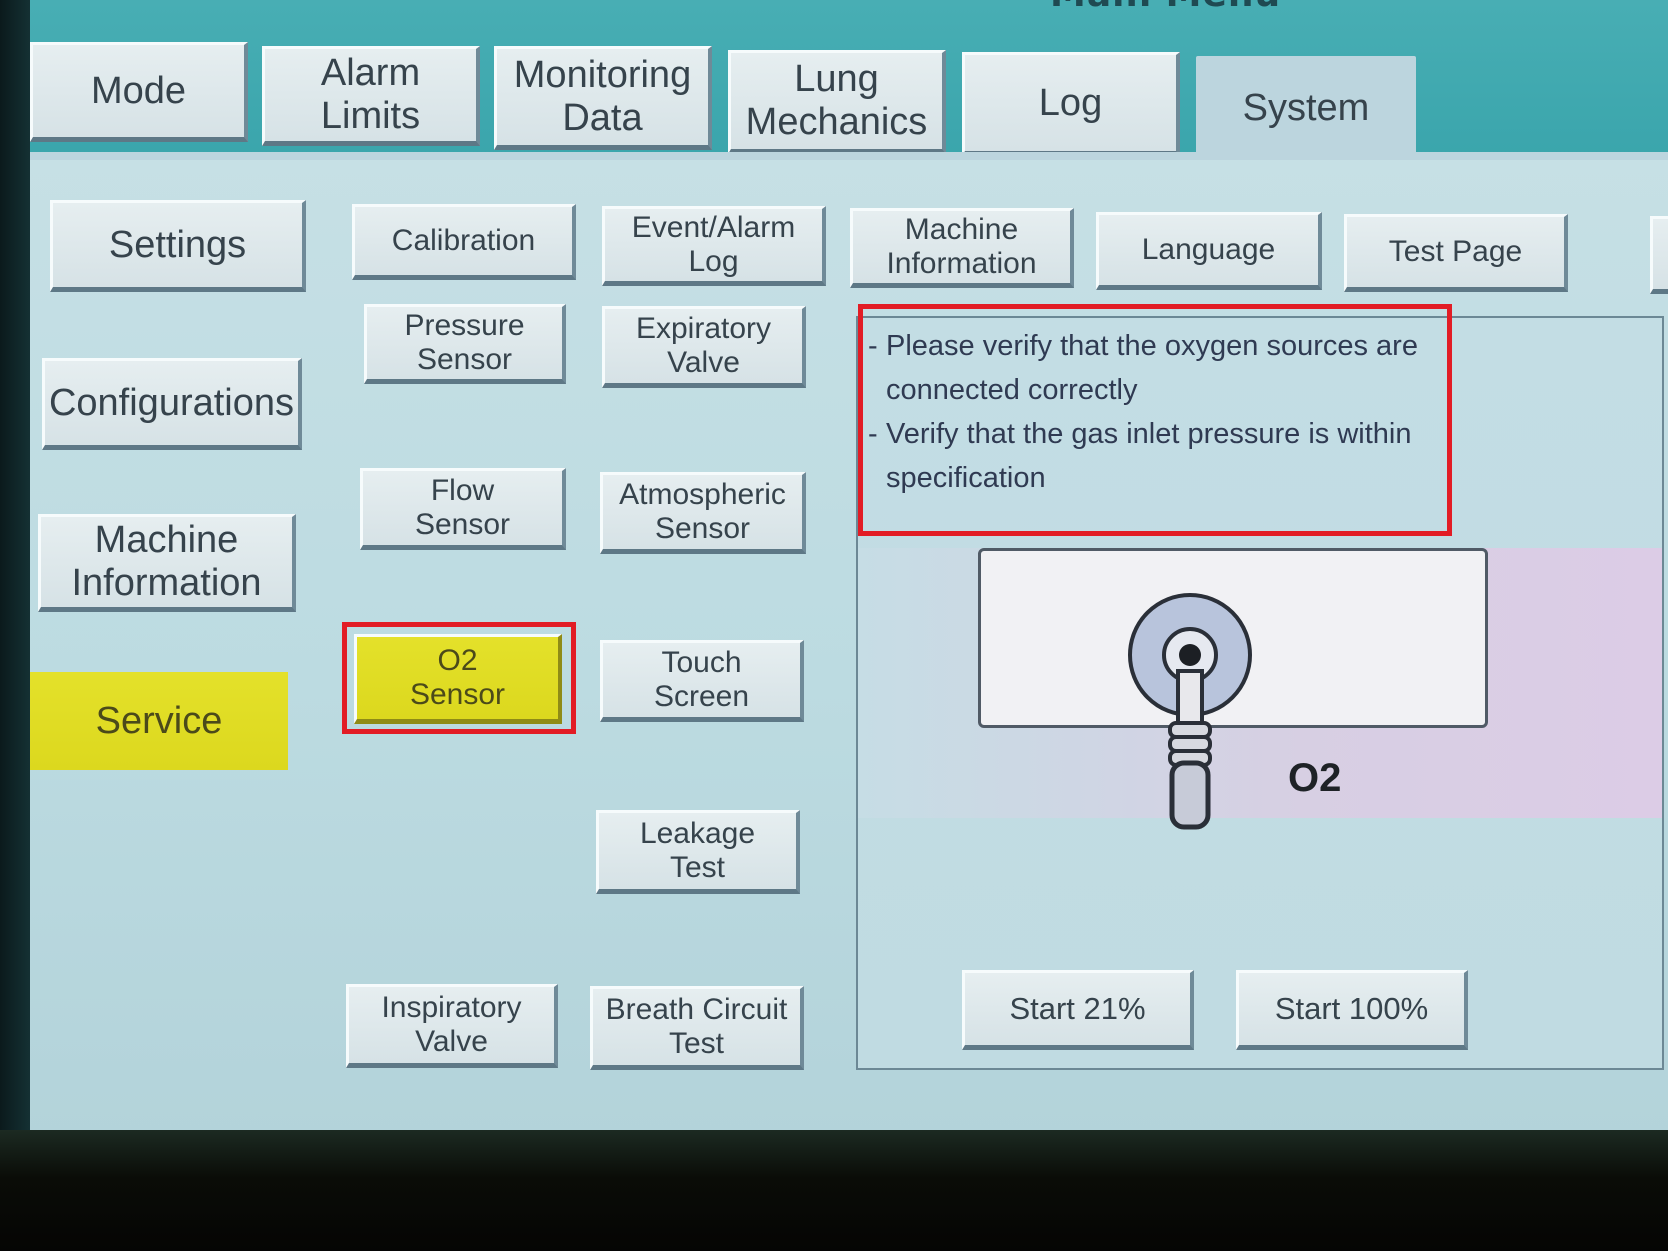 The height and width of the screenshot is (1251, 1668). What do you see at coordinates (172, 404) in the screenshot?
I see `sidebar-item-configurations: Configurations` at bounding box center [172, 404].